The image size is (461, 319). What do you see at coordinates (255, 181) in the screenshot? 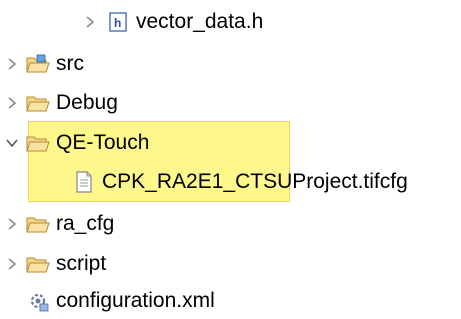
I see `tree-item-label: CPK_RA2E1_CTSUProject.tifcfg` at bounding box center [255, 181].